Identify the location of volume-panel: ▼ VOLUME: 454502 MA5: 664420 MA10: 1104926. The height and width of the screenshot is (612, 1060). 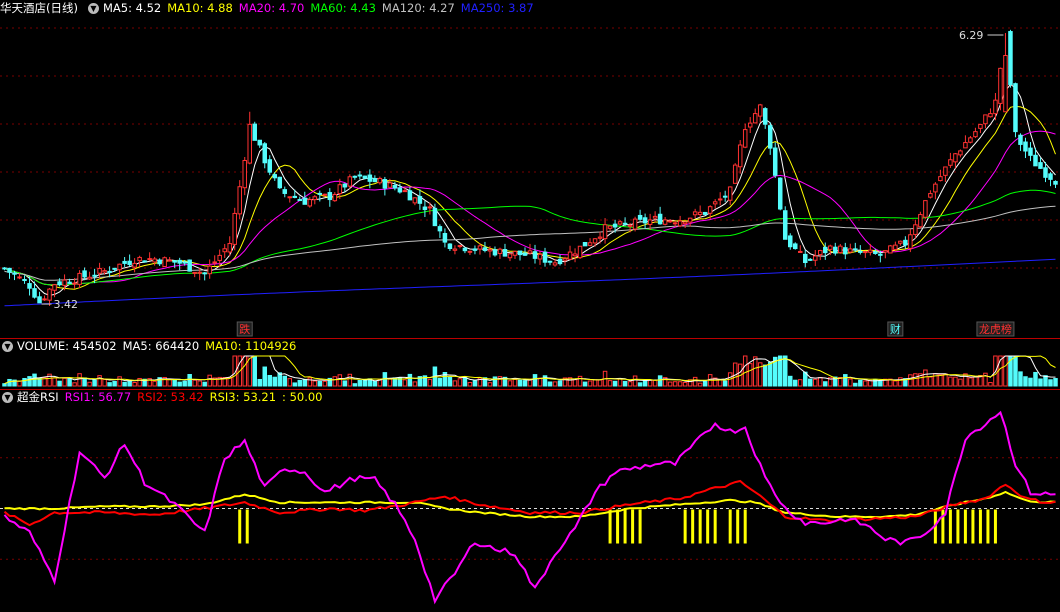
(530, 363).